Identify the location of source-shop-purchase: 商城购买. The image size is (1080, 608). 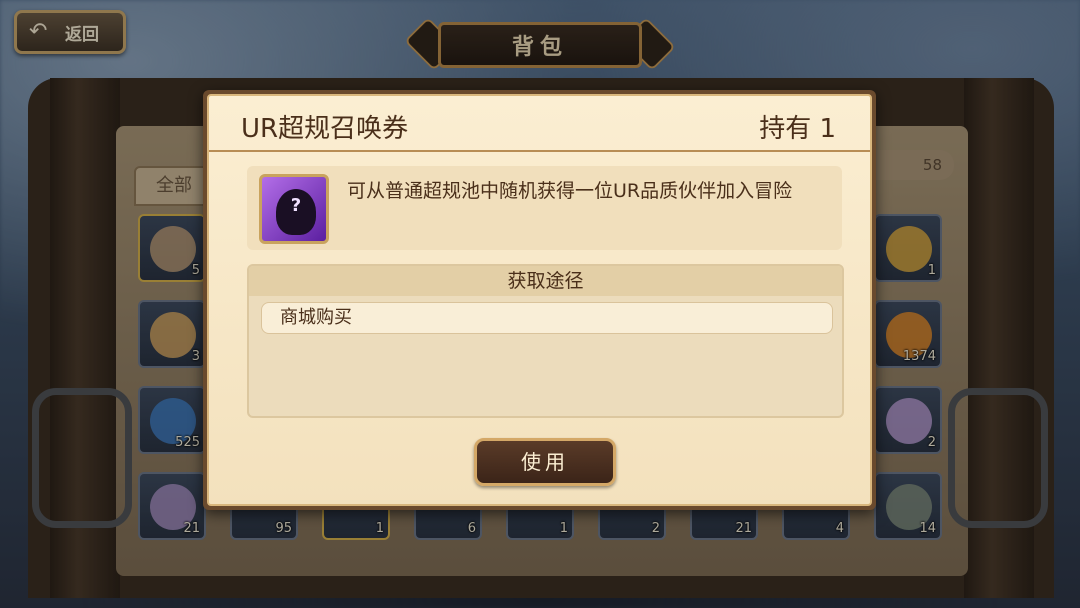
(547, 318).